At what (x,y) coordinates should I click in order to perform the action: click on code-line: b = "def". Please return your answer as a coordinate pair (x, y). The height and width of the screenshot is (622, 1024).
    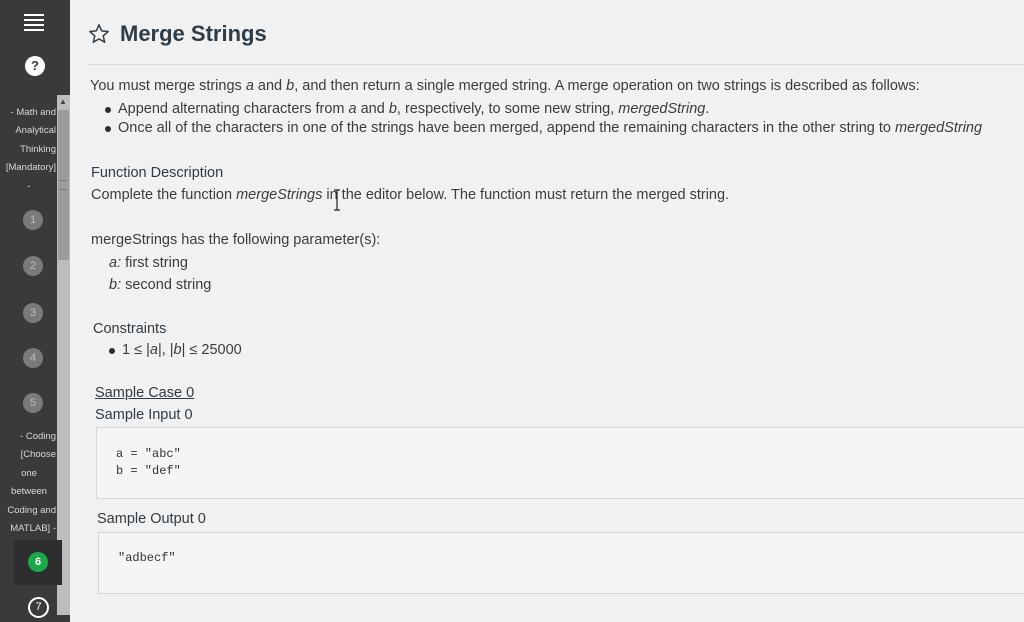
    Looking at the image, I should click on (148, 471).